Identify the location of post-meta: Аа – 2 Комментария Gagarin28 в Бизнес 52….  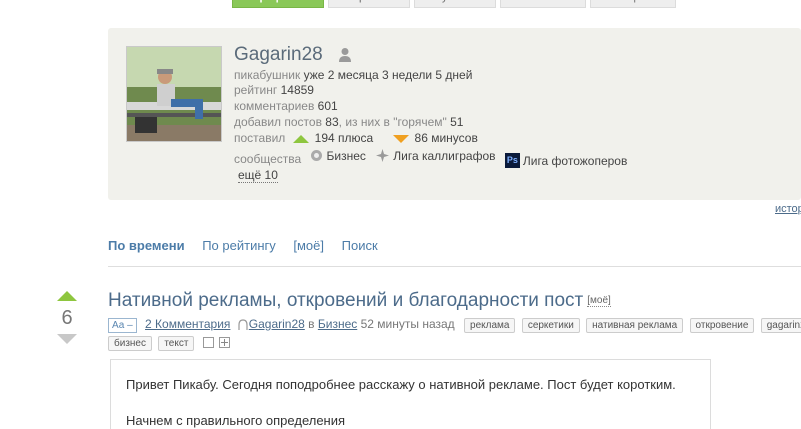
(454, 325).